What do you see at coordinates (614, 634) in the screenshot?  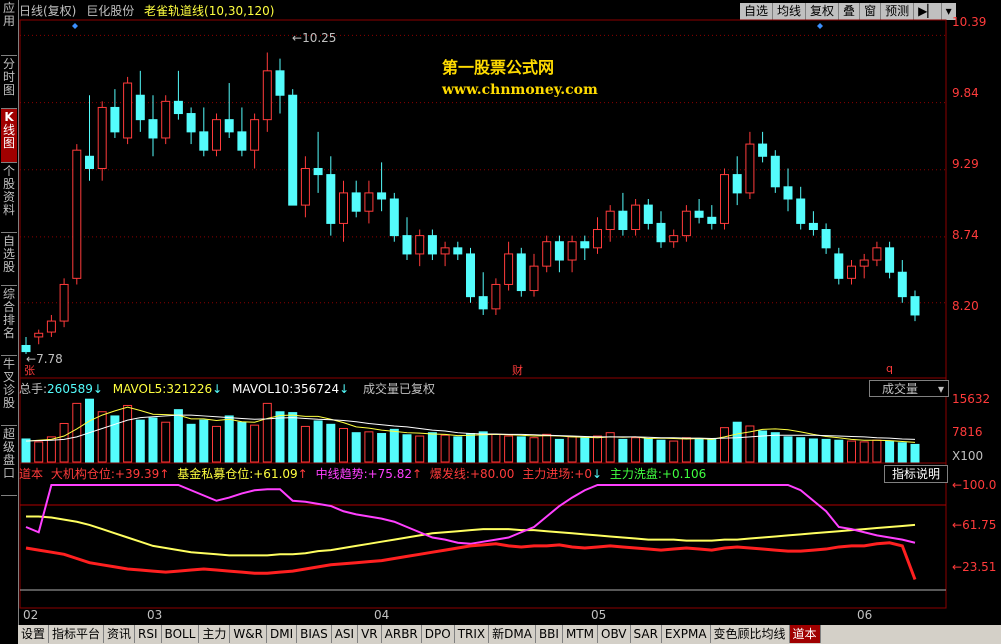 I see `tab-obv: OBV` at bounding box center [614, 634].